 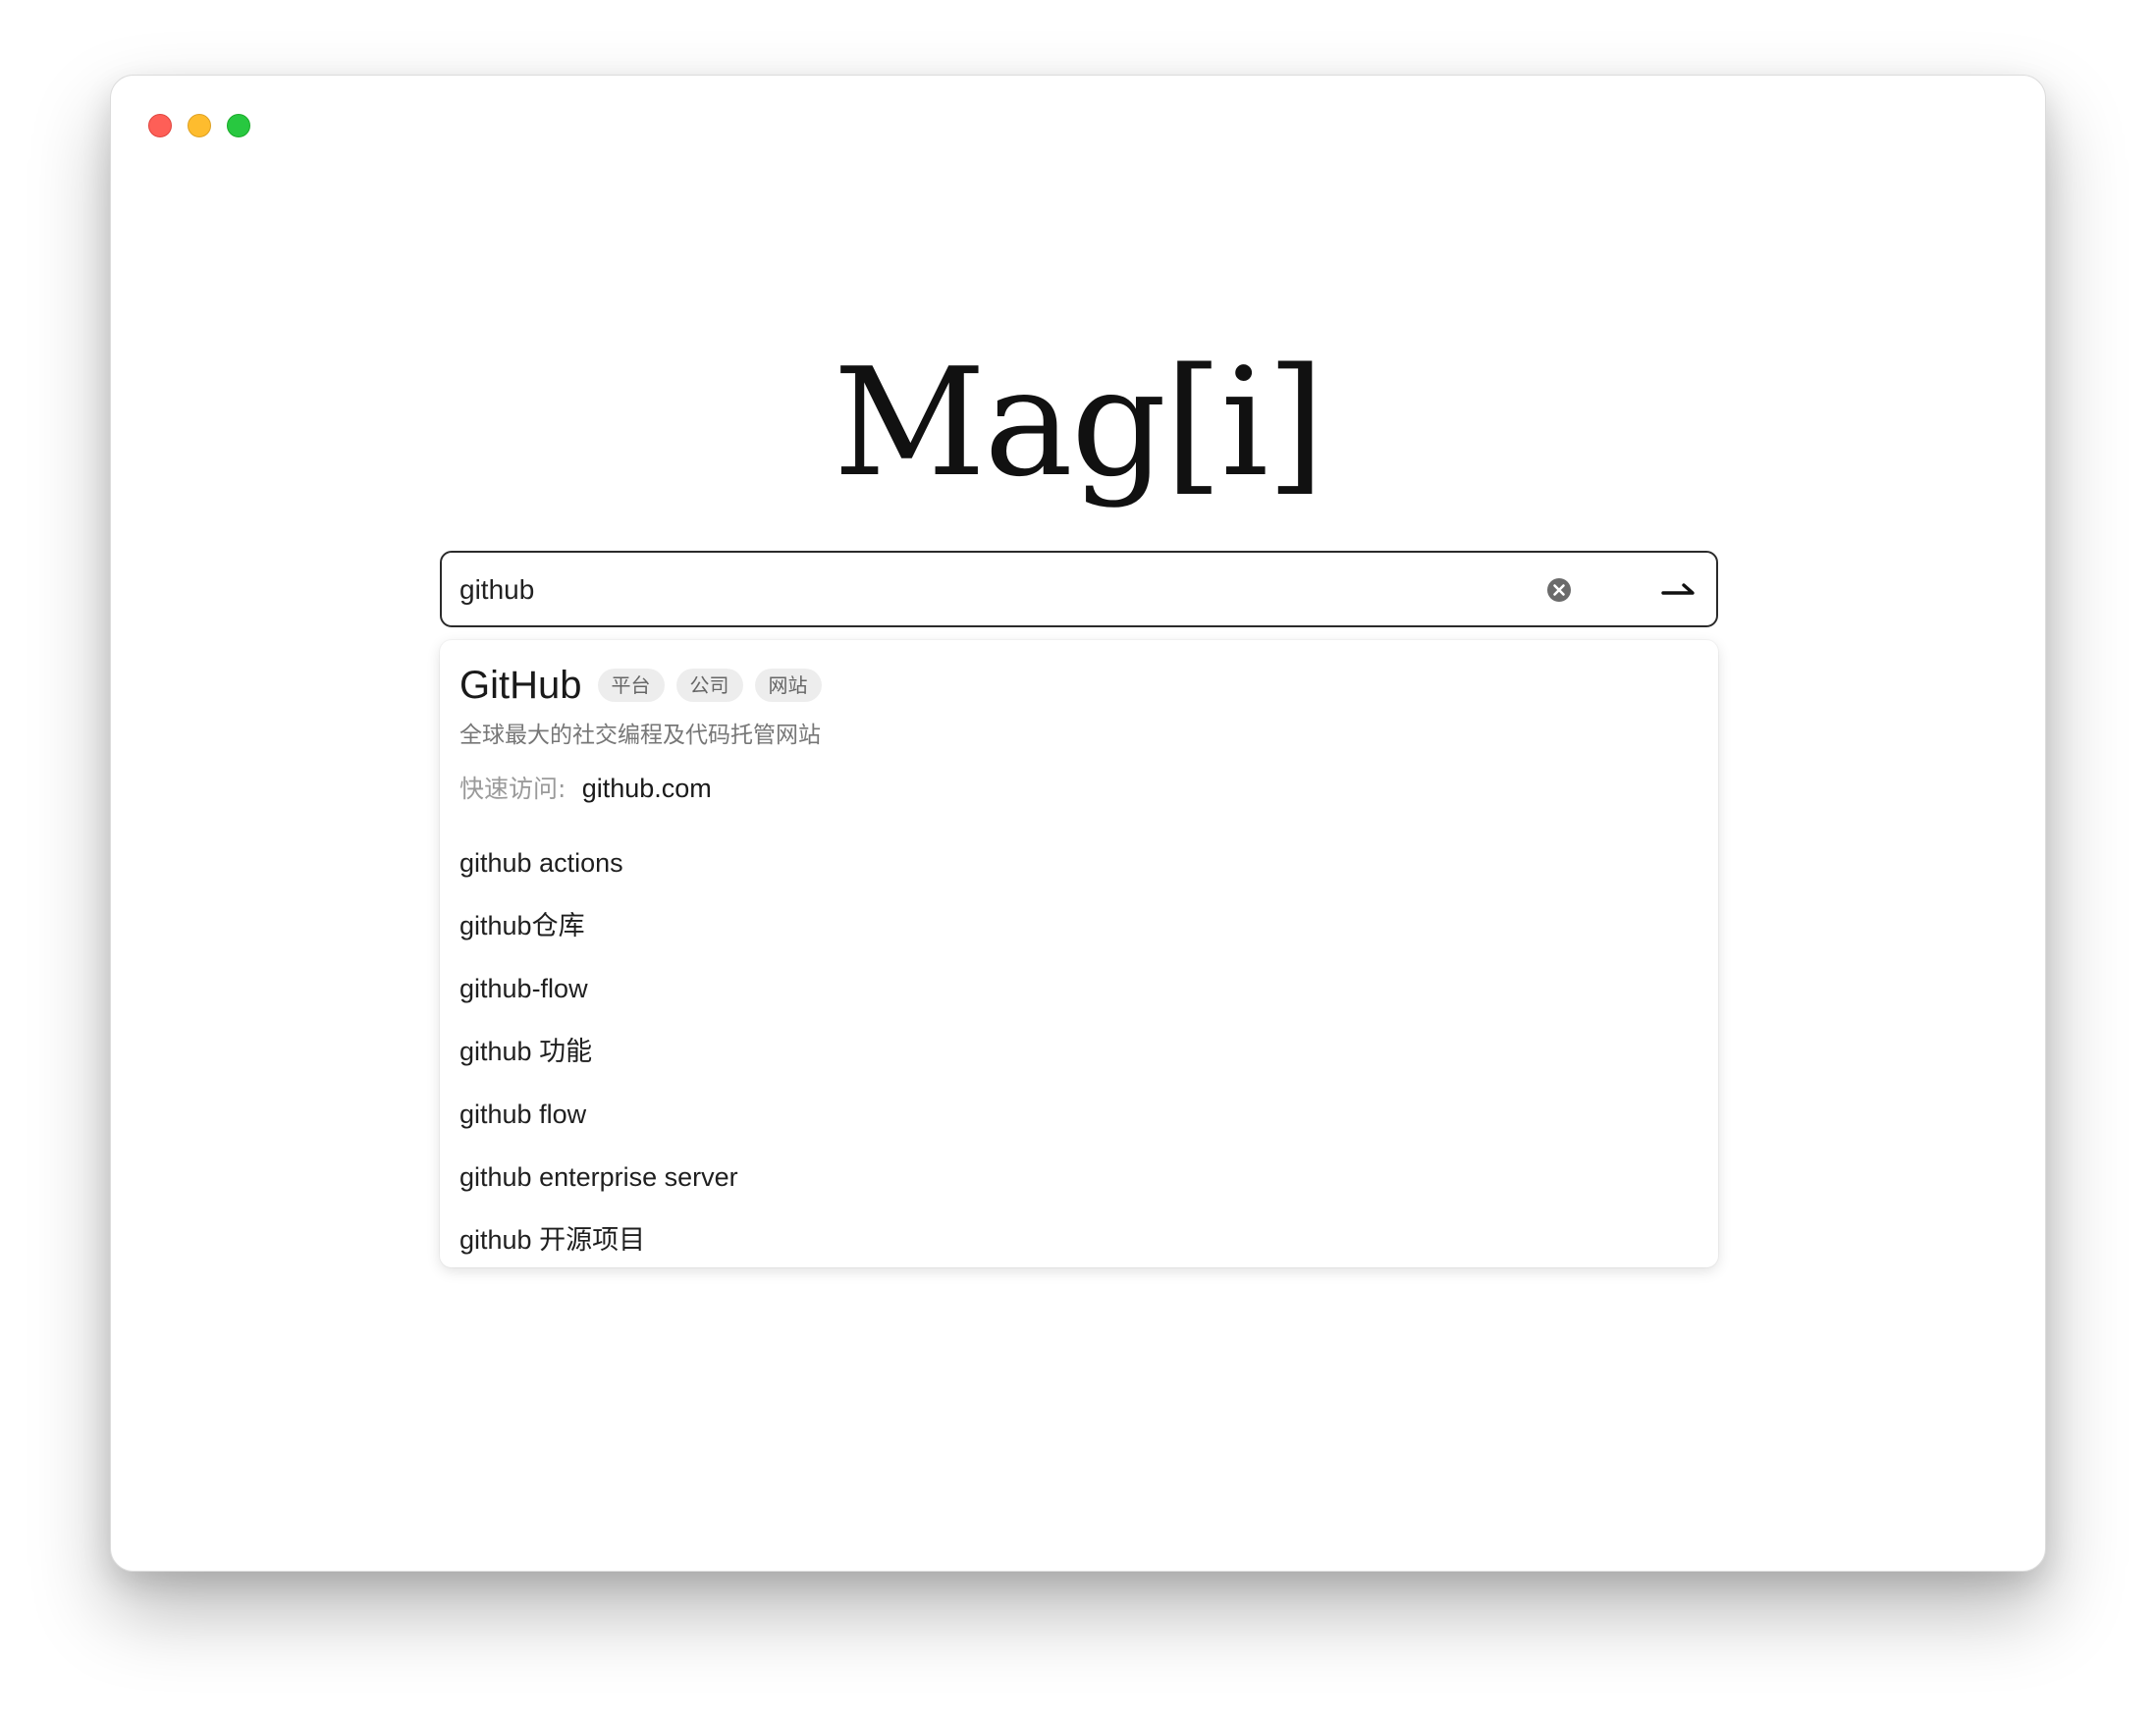 What do you see at coordinates (1079, 1239) in the screenshot?
I see `suggestion-item: github 开源项目` at bounding box center [1079, 1239].